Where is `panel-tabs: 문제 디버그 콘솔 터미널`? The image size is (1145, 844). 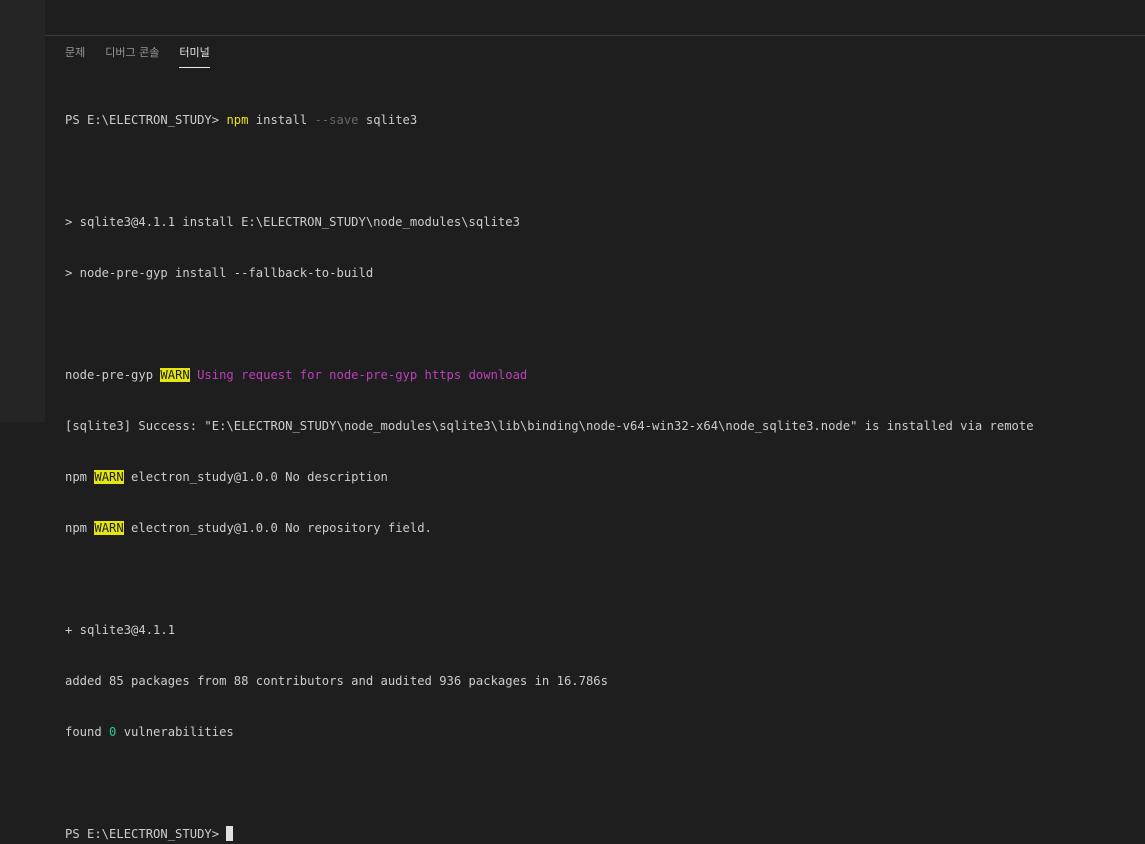 panel-tabs: 문제 디버그 콘솔 터미널 is located at coordinates (142, 52).